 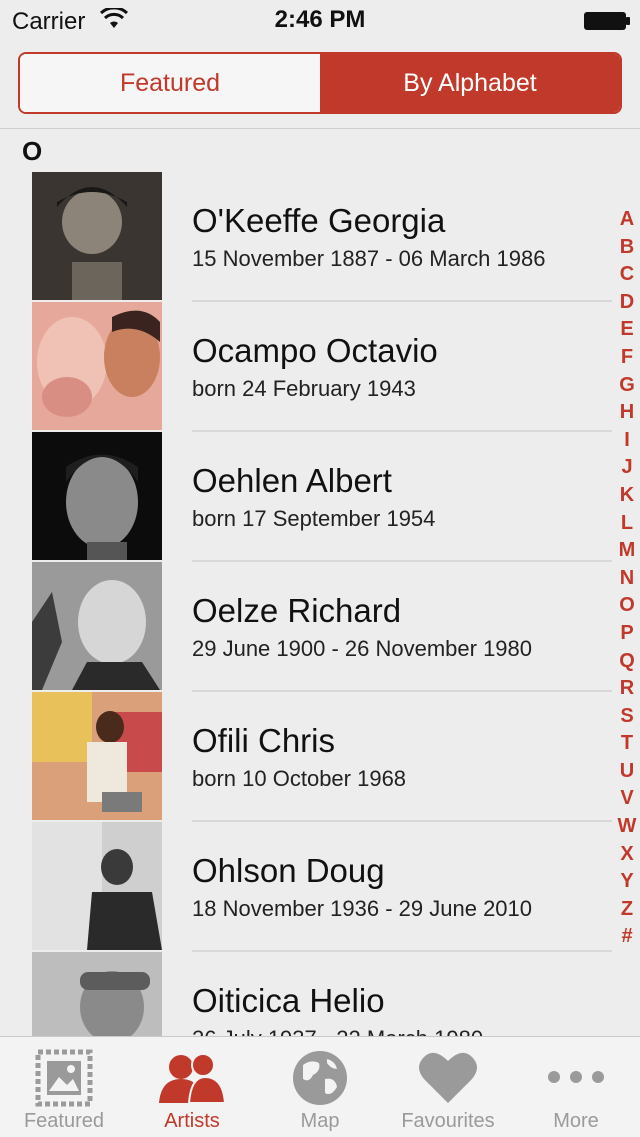 I want to click on people-icon, so click(x=192, y=1078).